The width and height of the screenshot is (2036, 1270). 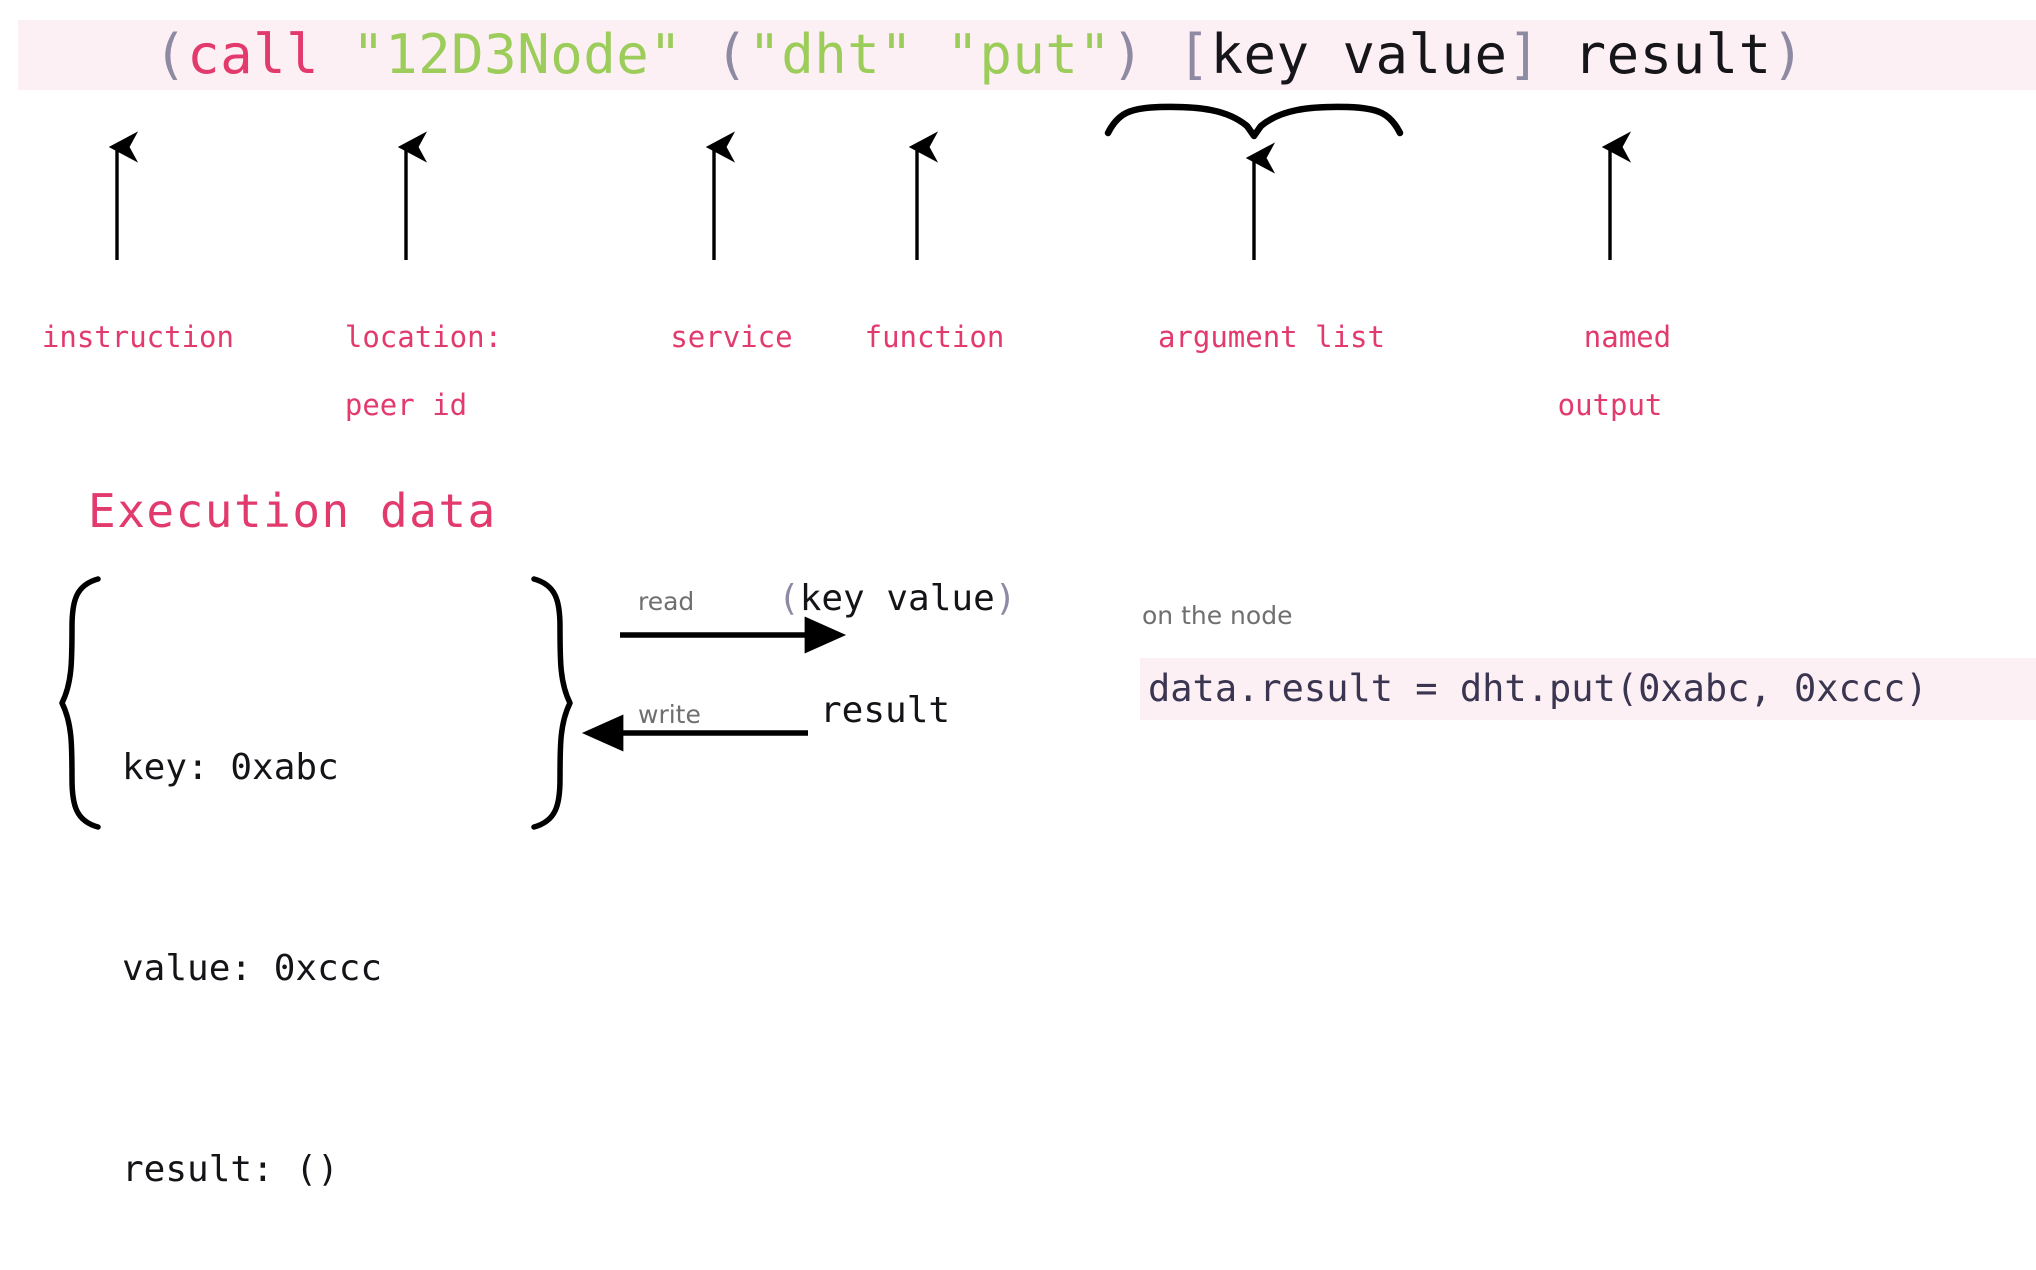 What do you see at coordinates (731, 337) in the screenshot?
I see `annotation-service-line1: service` at bounding box center [731, 337].